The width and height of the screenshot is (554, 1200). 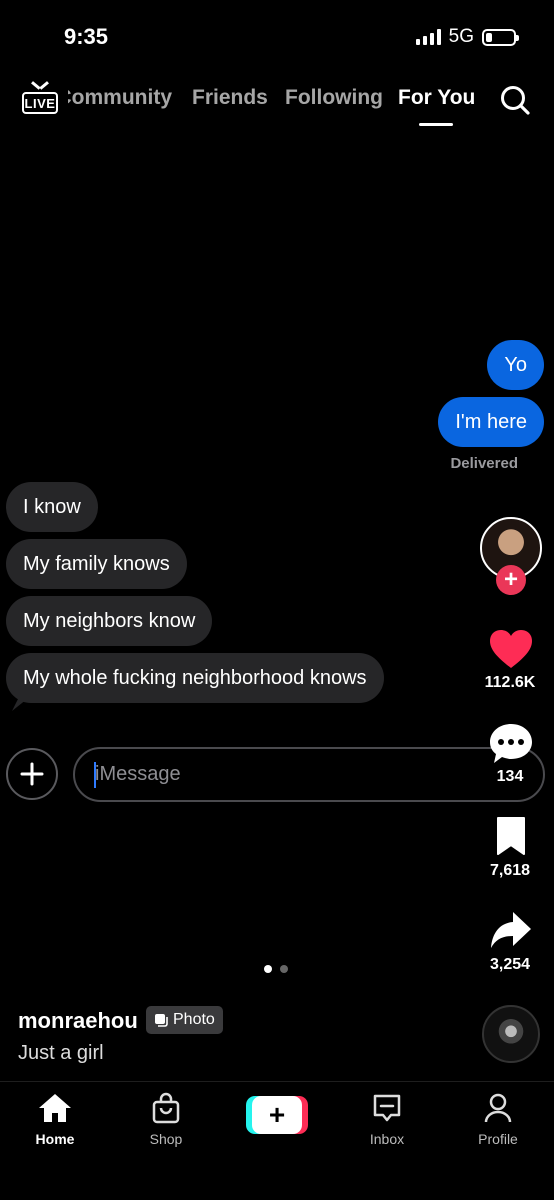 What do you see at coordinates (510, 682) in the screenshot?
I see `like-count: 112.6K` at bounding box center [510, 682].